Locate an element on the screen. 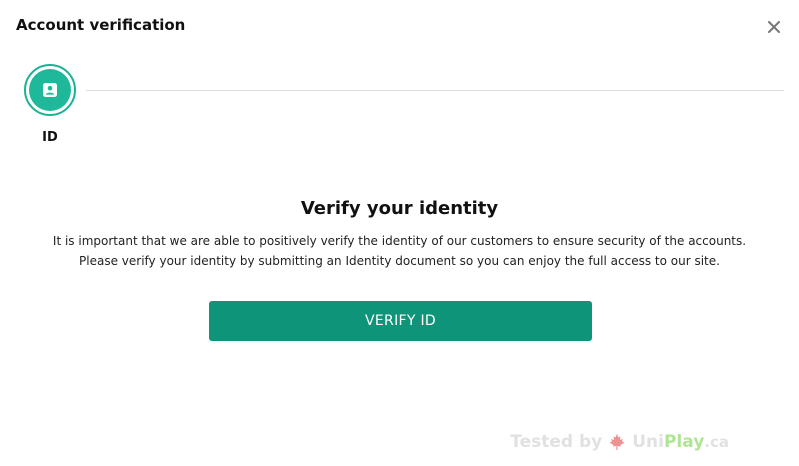 This screenshot has height=466, width=799. verify-id-button: VERIFY ID is located at coordinates (400, 321).